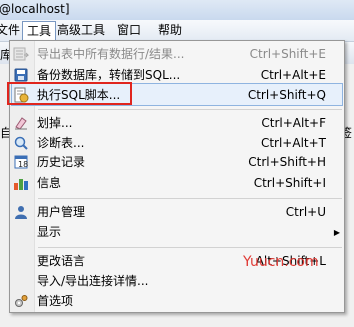 The height and width of the screenshot is (327, 354). What do you see at coordinates (177, 301) in the screenshot?
I see `menu-item-preferences: 首选项` at bounding box center [177, 301].